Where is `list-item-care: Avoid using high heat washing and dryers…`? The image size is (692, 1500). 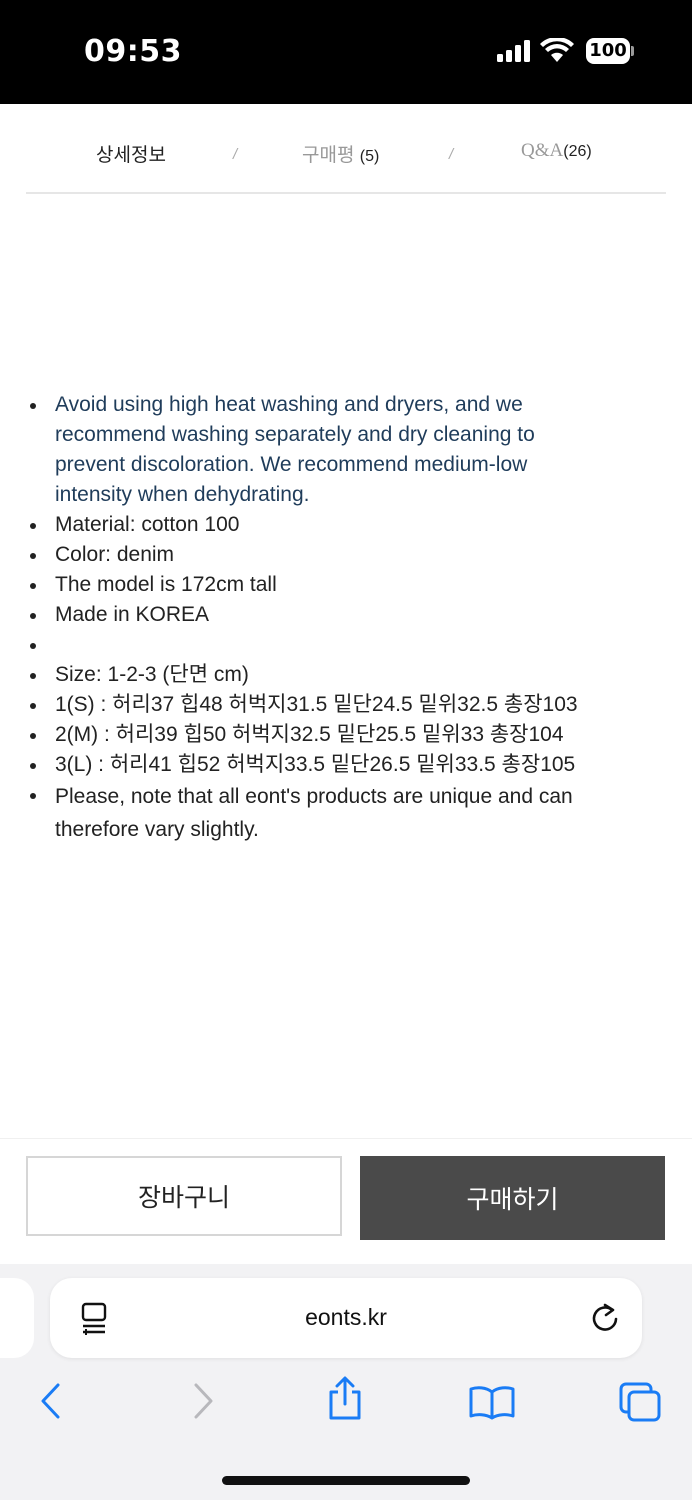
list-item-care: Avoid using high heat washing and dryers… is located at coordinates (297, 450).